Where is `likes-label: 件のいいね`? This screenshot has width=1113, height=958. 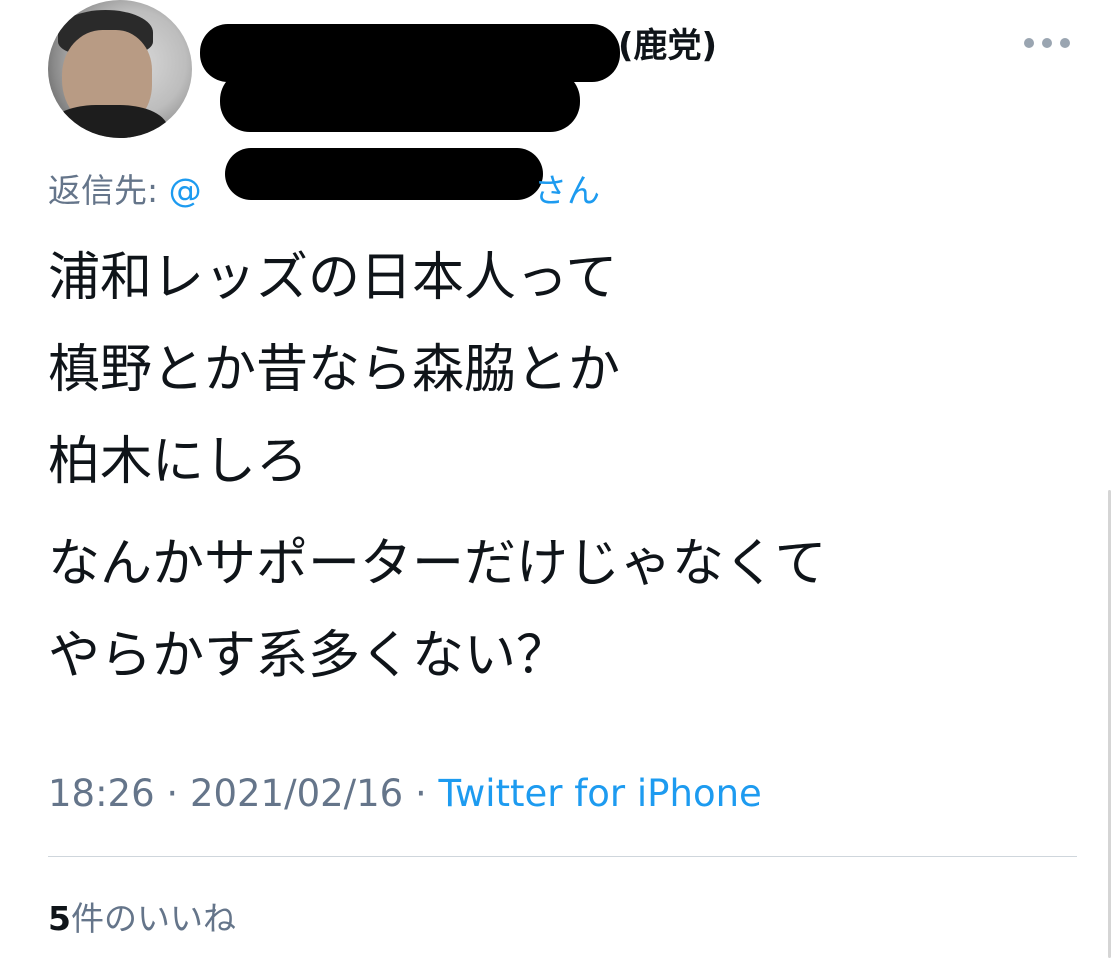
likes-label: 件のいいね is located at coordinates (153, 918).